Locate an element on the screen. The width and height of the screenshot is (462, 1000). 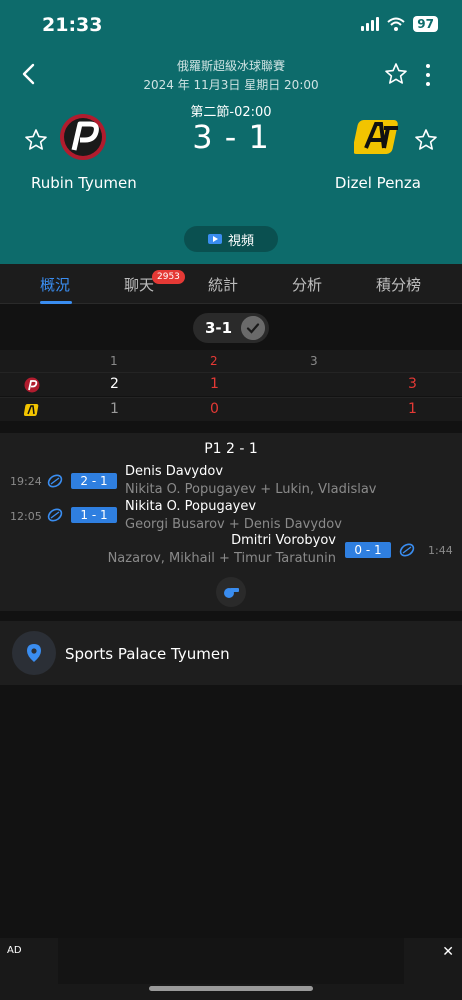
rubin-tyumen-logo is located at coordinates (83, 137).